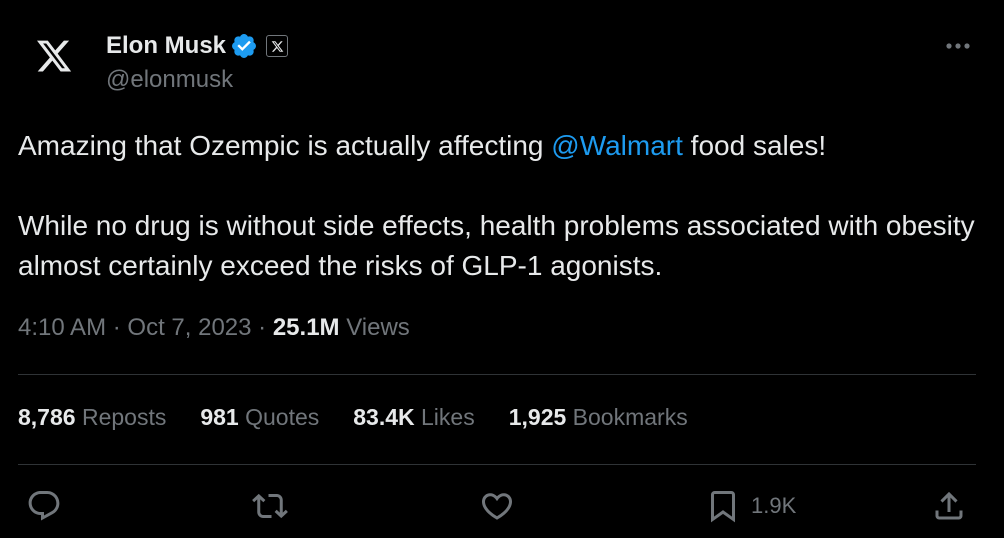 The image size is (1004, 538). What do you see at coordinates (723, 507) in the screenshot?
I see `bookmark-icon` at bounding box center [723, 507].